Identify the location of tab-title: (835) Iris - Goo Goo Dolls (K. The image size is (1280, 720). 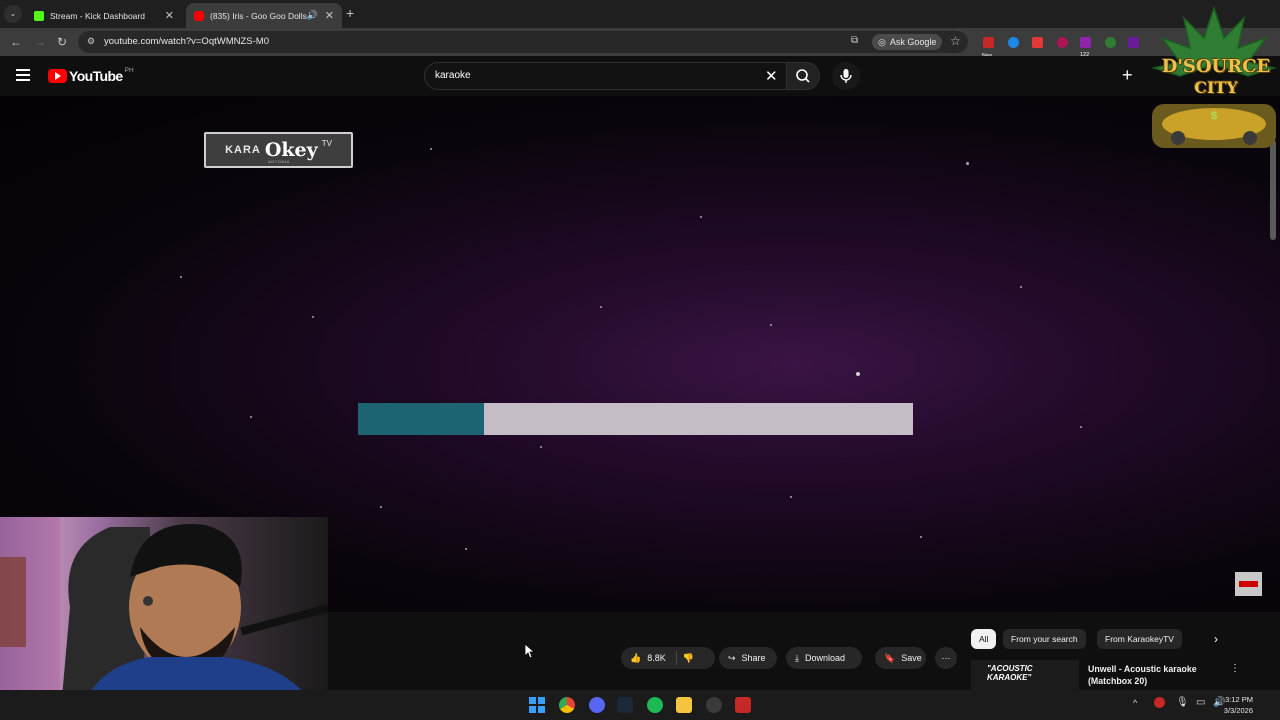
(260, 15).